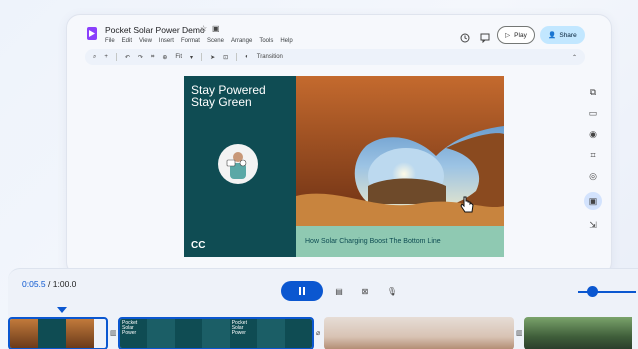 The image size is (638, 349). What do you see at coordinates (593, 225) in the screenshot?
I see `export-icon: ⇲` at bounding box center [593, 225].